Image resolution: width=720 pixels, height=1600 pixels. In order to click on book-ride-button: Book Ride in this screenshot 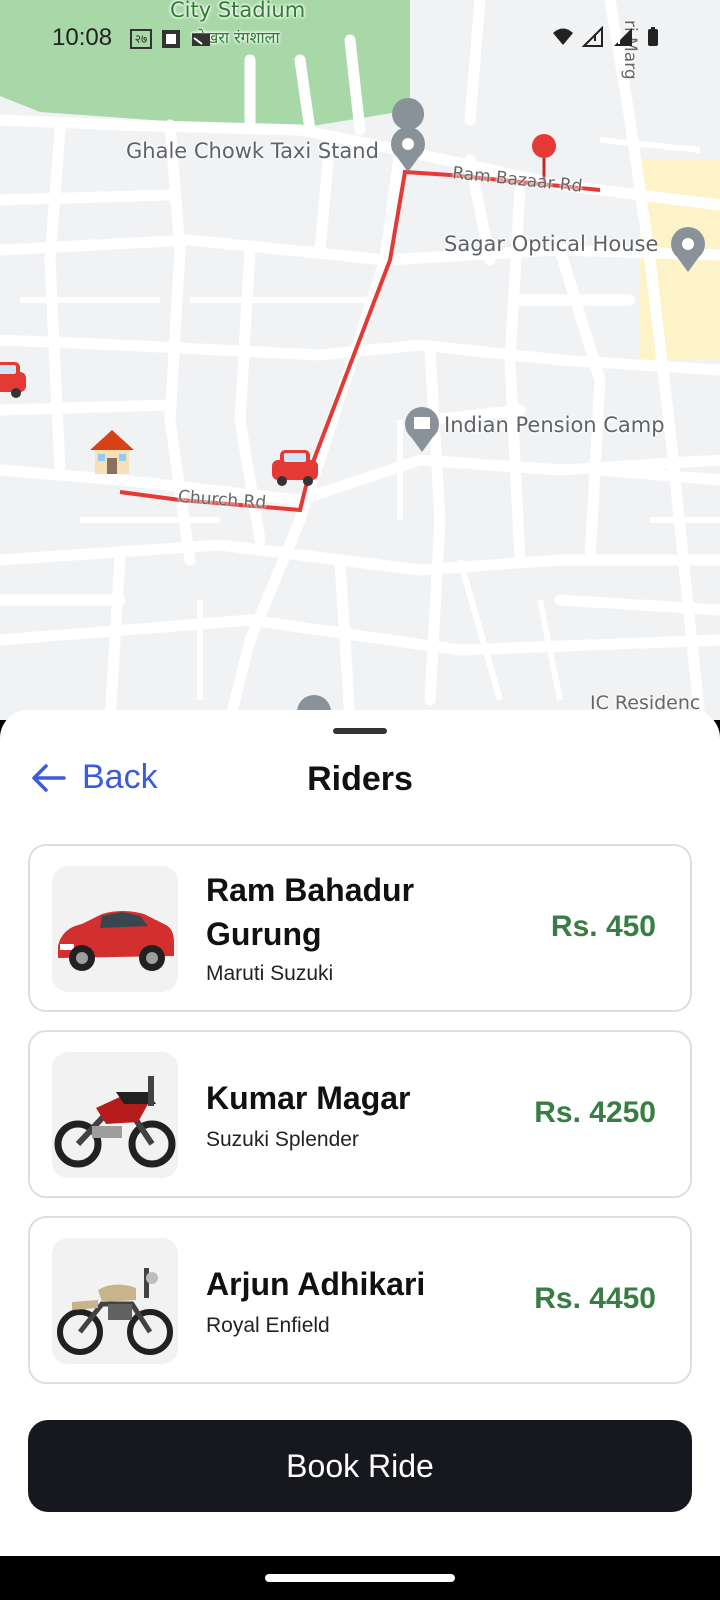, I will do `click(360, 1466)`.